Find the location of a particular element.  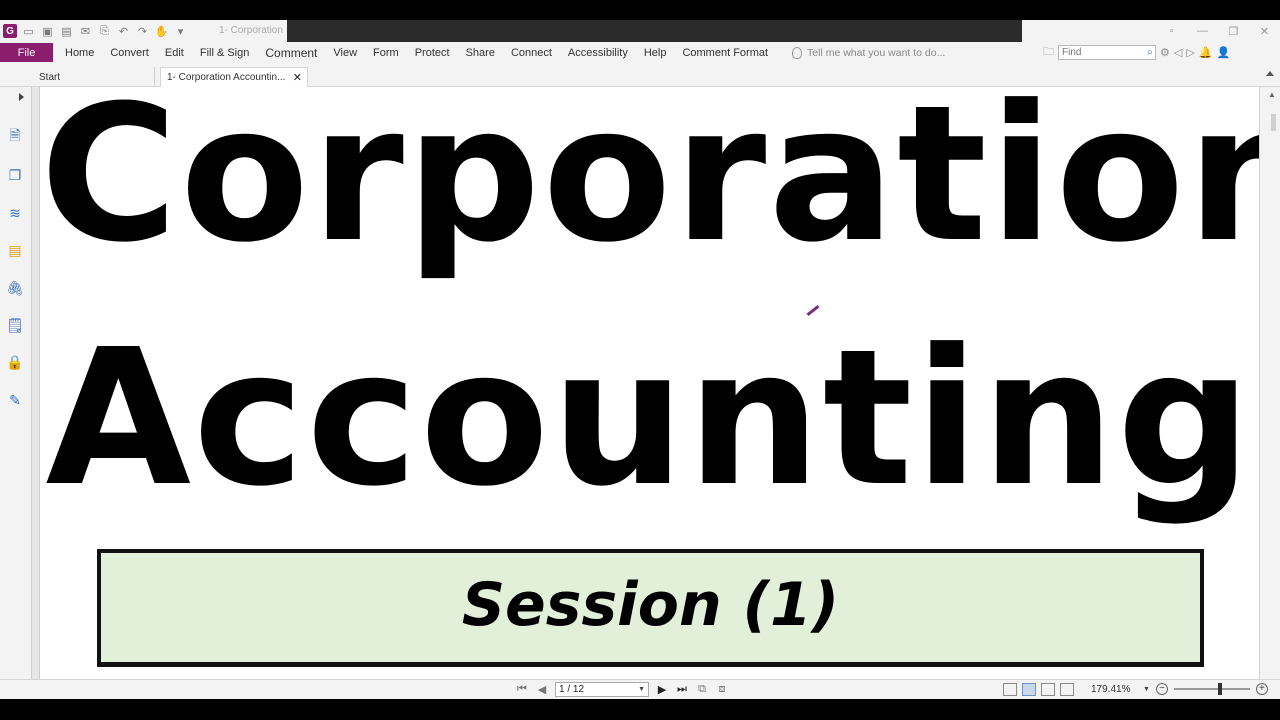

customize-chevron-down-icon: ▾ is located at coordinates (180, 31).